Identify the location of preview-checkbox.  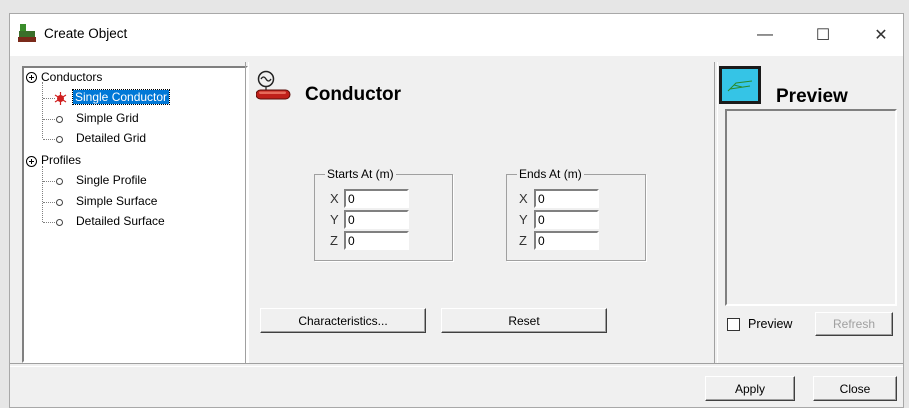
(733, 324).